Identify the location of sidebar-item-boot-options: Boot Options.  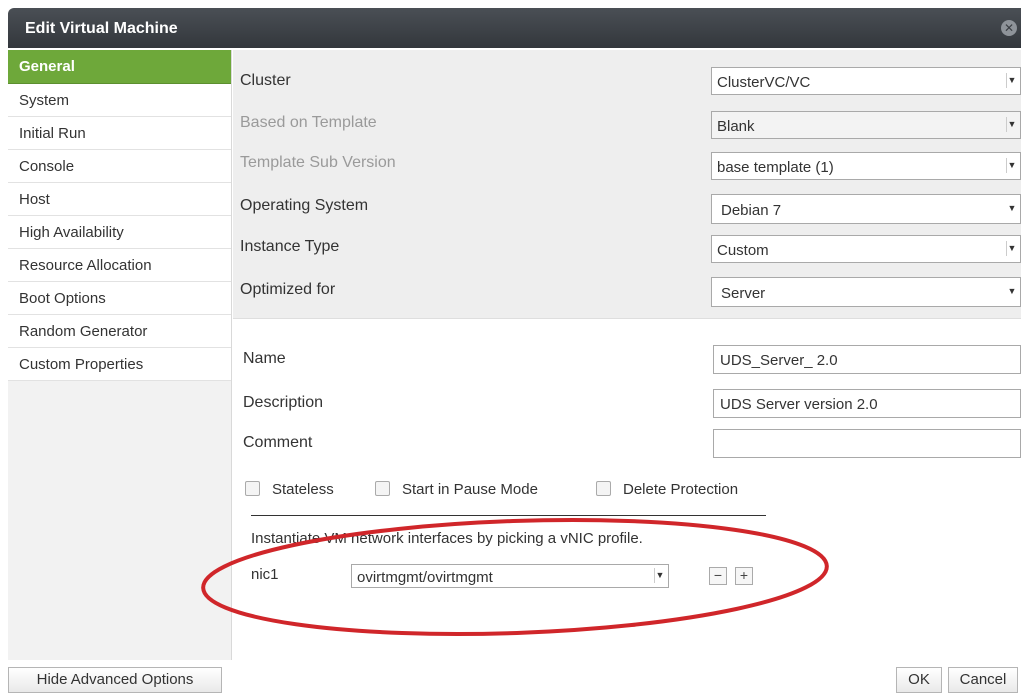
(119, 298).